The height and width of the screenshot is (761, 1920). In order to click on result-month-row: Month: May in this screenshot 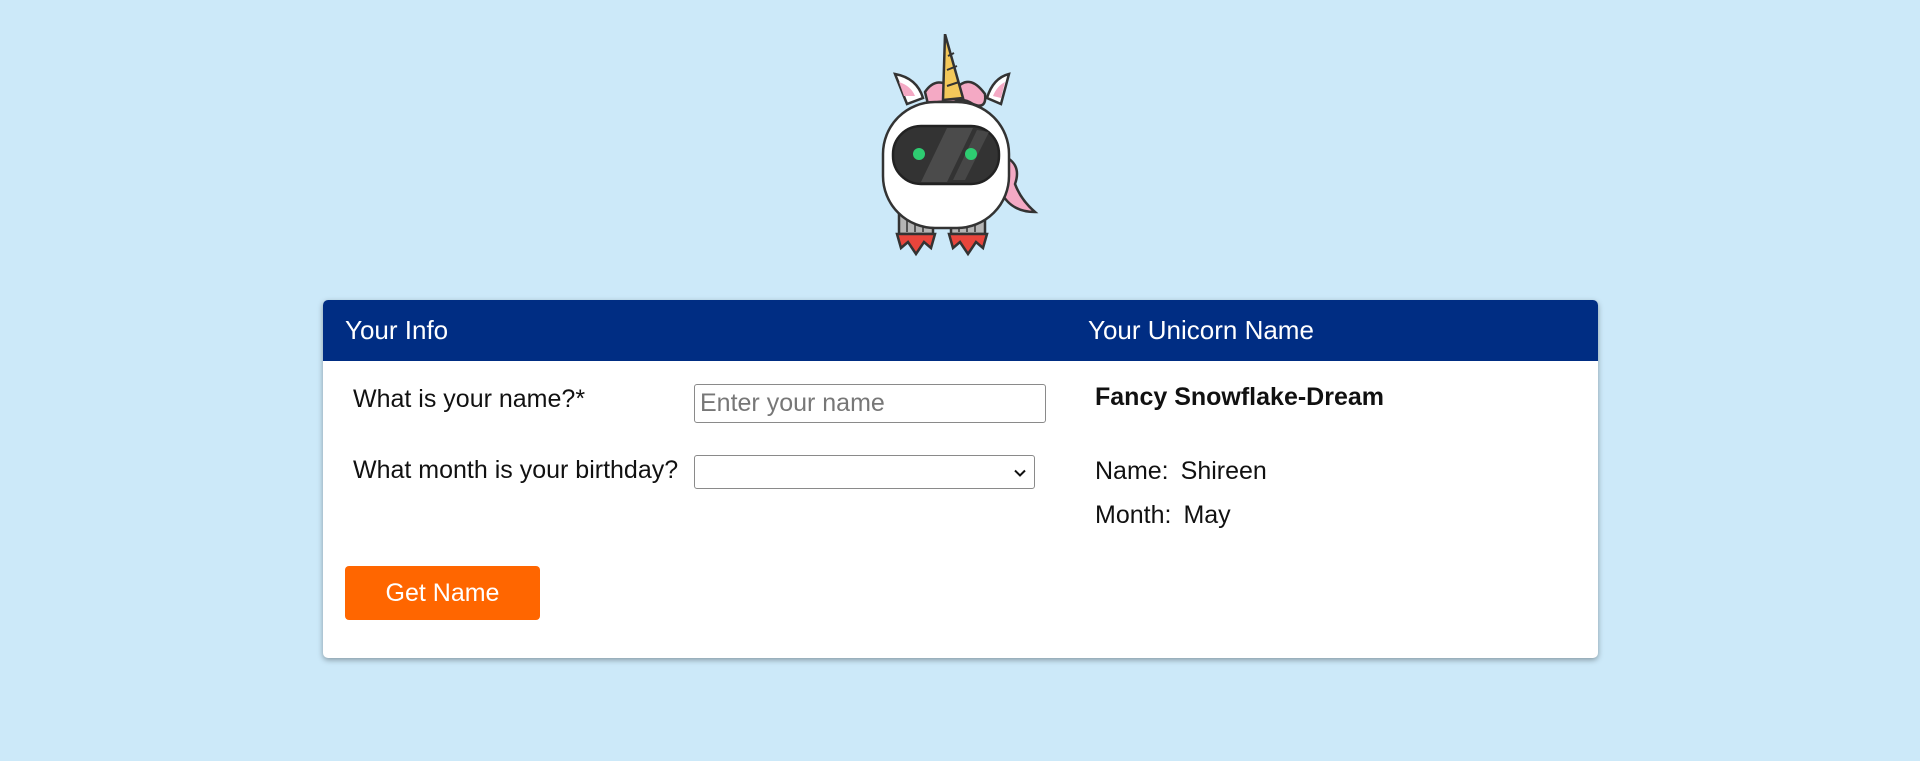, I will do `click(1163, 515)`.